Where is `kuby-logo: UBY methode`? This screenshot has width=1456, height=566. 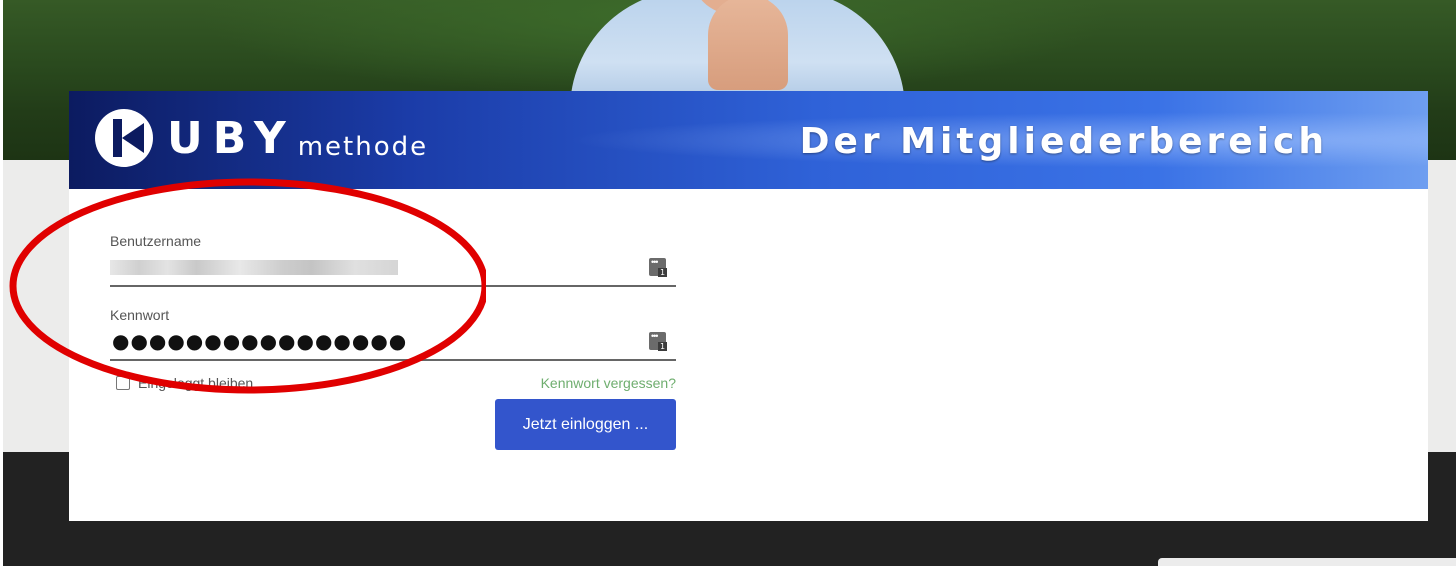 kuby-logo: UBY methode is located at coordinates (261, 138).